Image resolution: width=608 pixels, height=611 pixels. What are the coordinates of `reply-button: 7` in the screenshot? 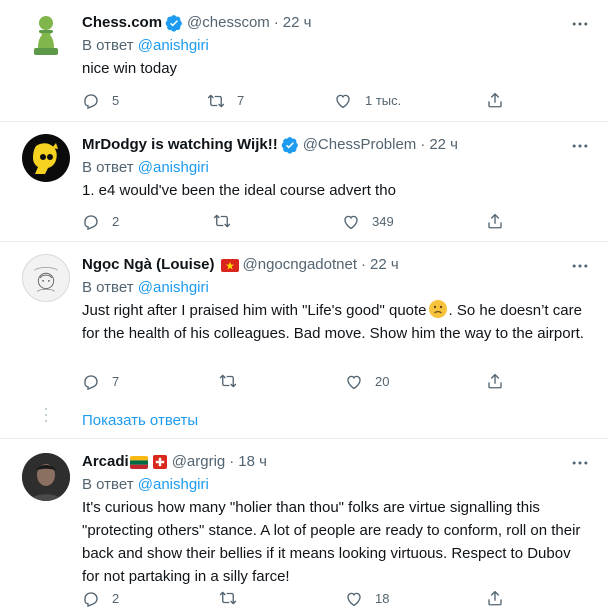 It's located at (100, 382).